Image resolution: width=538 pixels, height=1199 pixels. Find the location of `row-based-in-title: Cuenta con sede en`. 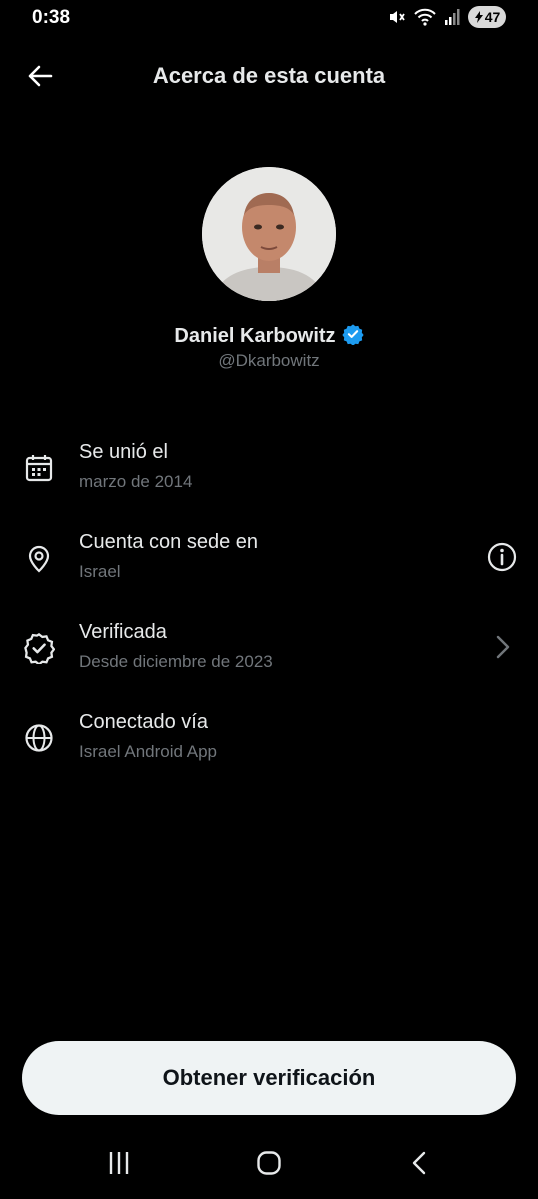

row-based-in-title: Cuenta con sede en is located at coordinates (169, 542).